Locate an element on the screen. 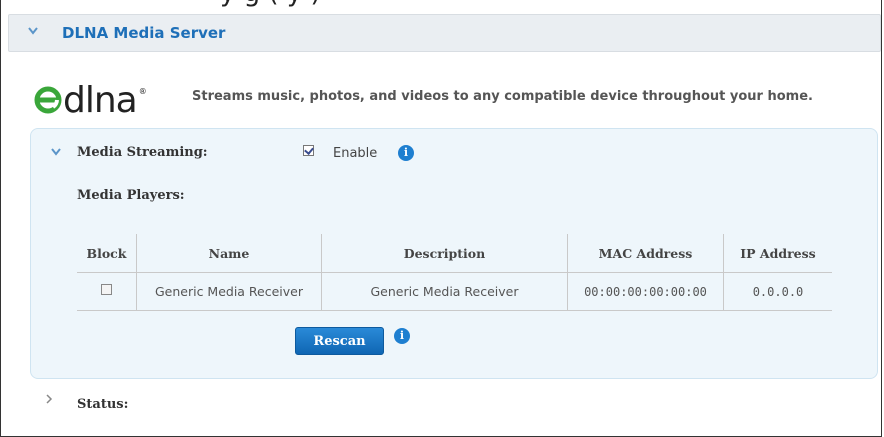 This screenshot has width=884, height=437. column-header-ip: IP Address is located at coordinates (777, 253).